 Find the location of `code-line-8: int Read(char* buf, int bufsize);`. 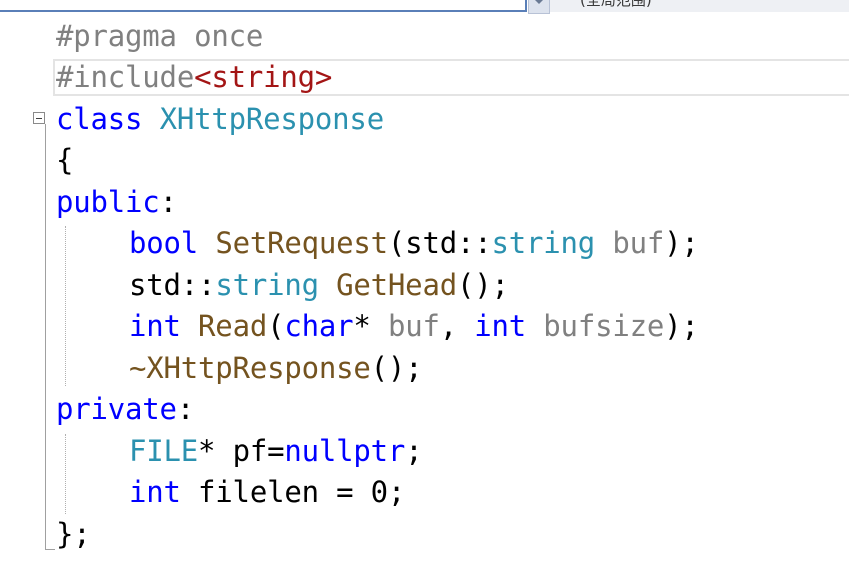

code-line-8: int Read(char* buf, int bufsize); is located at coordinates (414, 326).